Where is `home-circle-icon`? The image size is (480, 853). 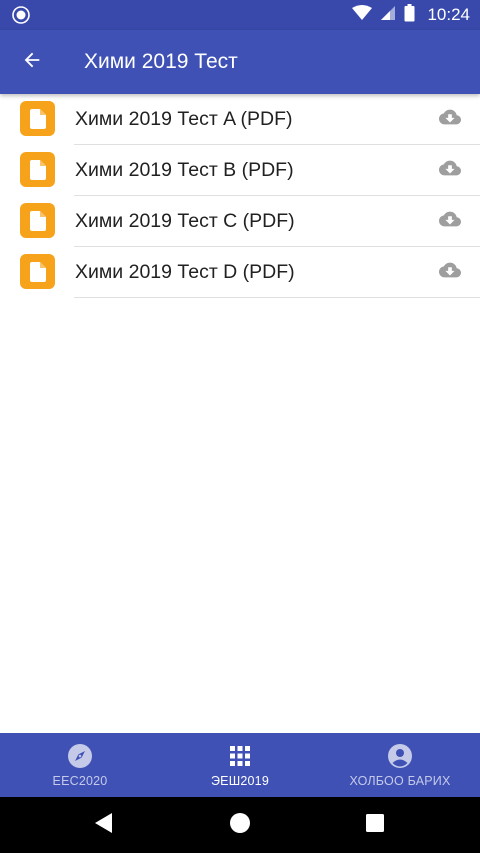 home-circle-icon is located at coordinates (240, 825).